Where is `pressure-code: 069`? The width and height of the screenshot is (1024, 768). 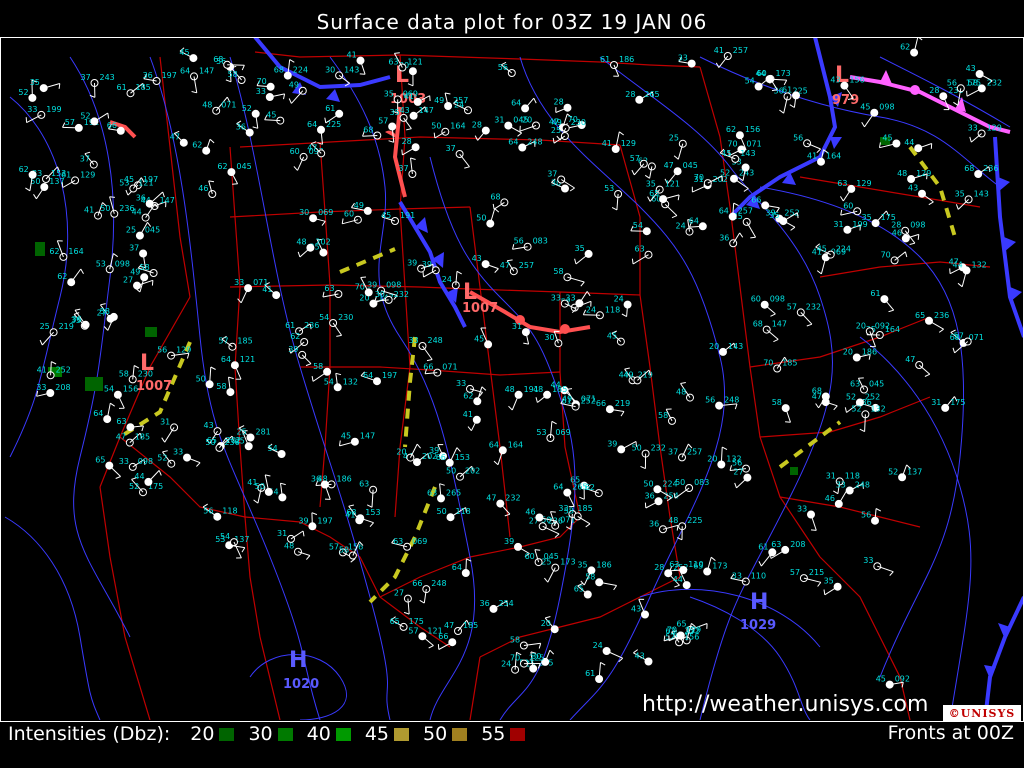
pressure-code: 069 is located at coordinates (562, 432).